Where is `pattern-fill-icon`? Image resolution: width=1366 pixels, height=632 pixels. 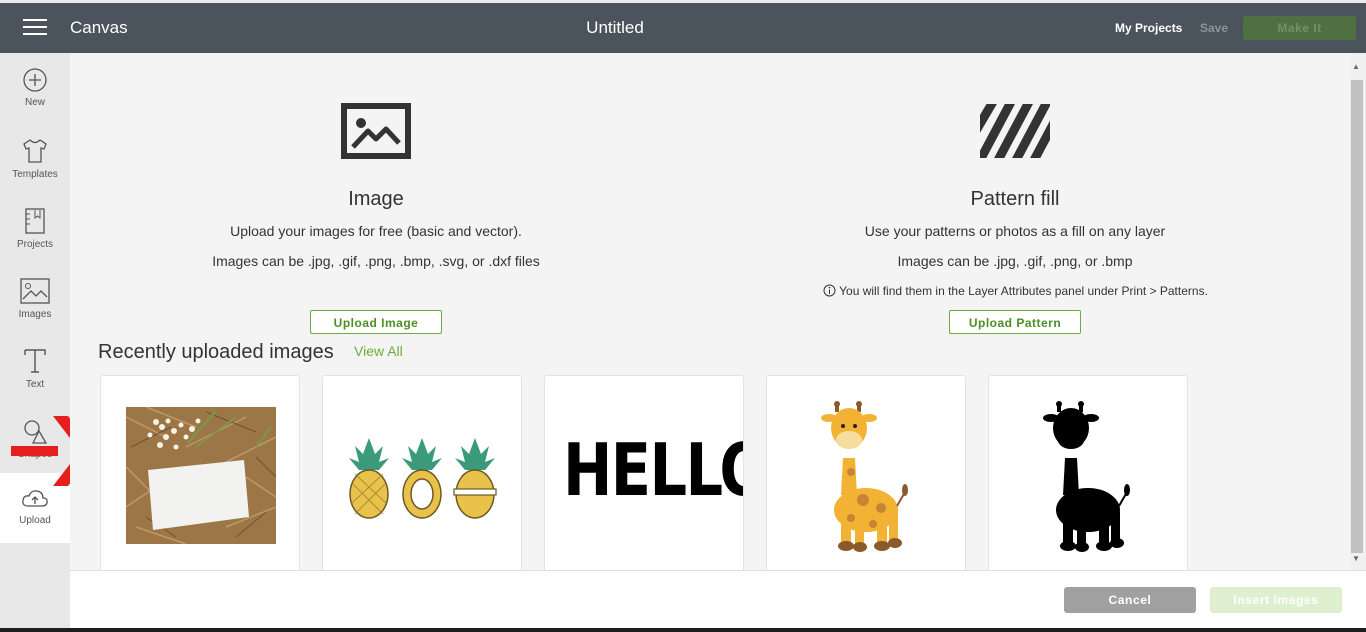 pattern-fill-icon is located at coordinates (1015, 131).